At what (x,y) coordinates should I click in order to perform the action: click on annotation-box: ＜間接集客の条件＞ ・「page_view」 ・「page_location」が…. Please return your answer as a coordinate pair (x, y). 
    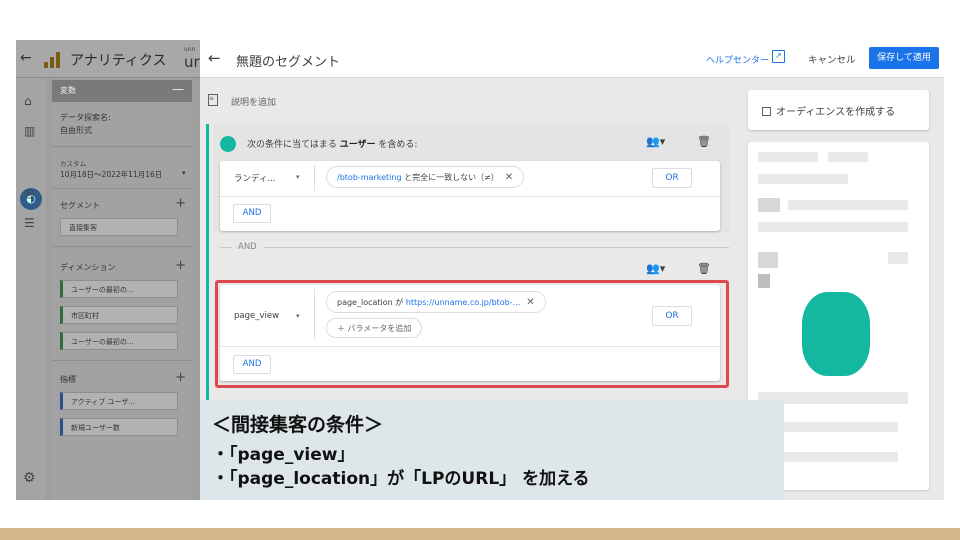
    Looking at the image, I should click on (492, 450).